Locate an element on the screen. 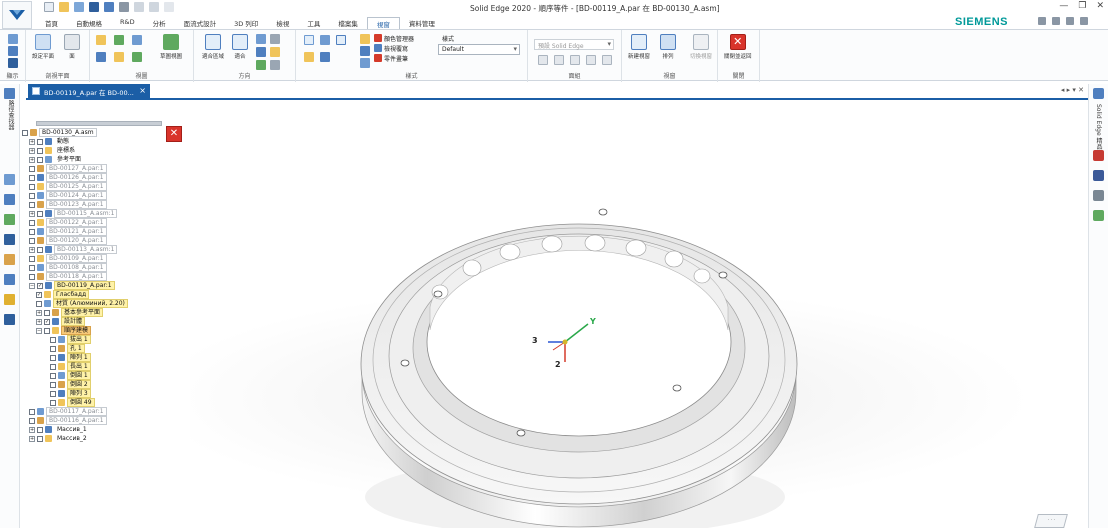  scene-option-5-icon is located at coordinates (607, 60).